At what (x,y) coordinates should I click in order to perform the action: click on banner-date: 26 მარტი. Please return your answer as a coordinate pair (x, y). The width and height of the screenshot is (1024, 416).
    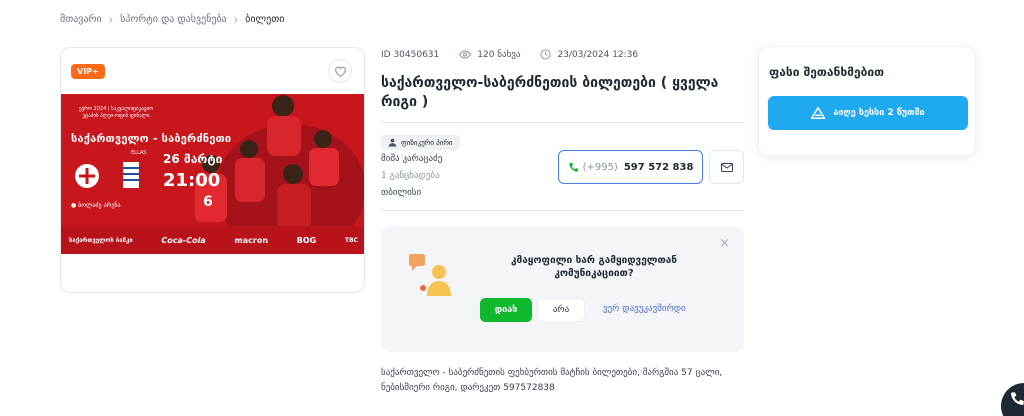
    Looking at the image, I should click on (193, 159).